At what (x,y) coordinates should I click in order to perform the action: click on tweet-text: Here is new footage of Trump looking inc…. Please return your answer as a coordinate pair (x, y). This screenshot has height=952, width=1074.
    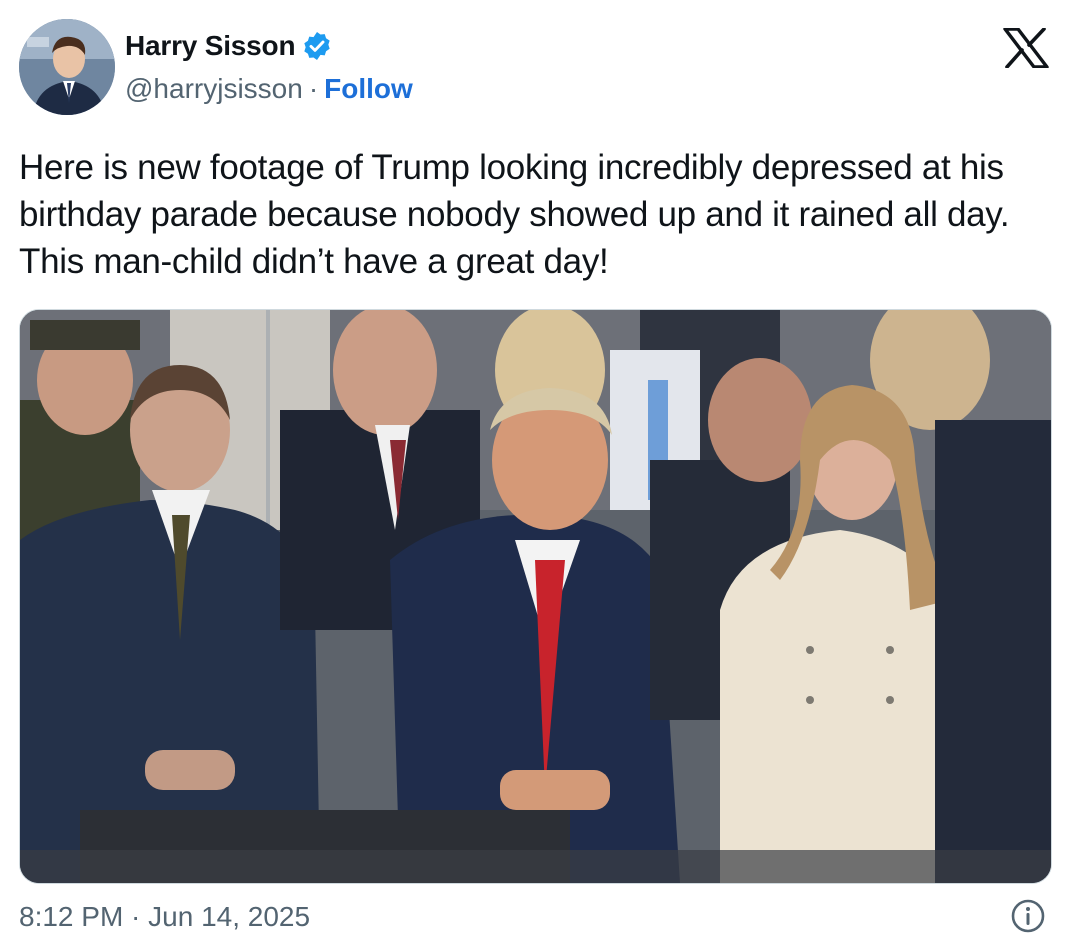
    Looking at the image, I should click on (514, 214).